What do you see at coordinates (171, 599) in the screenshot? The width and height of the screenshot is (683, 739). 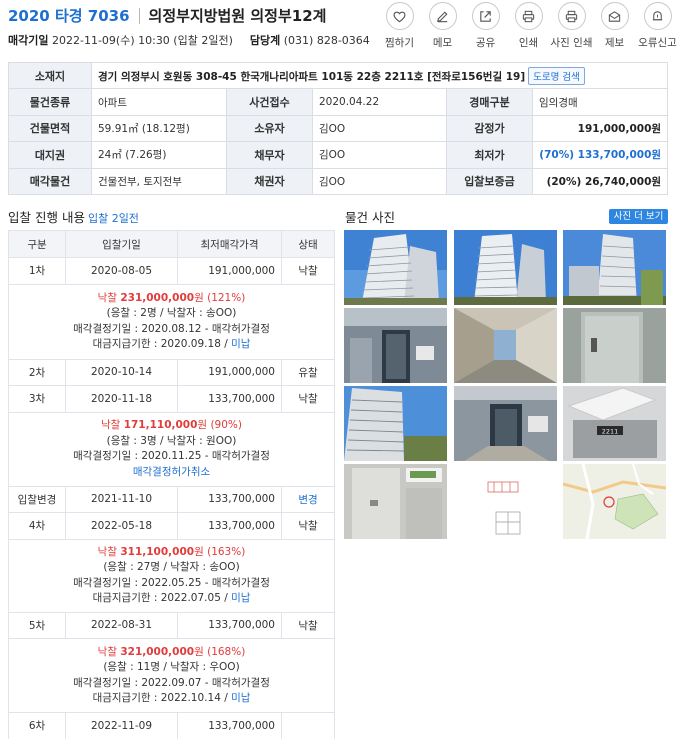 I see `payment-info: 대금지급기한 : 2022.07.05 / 미납` at bounding box center [171, 599].